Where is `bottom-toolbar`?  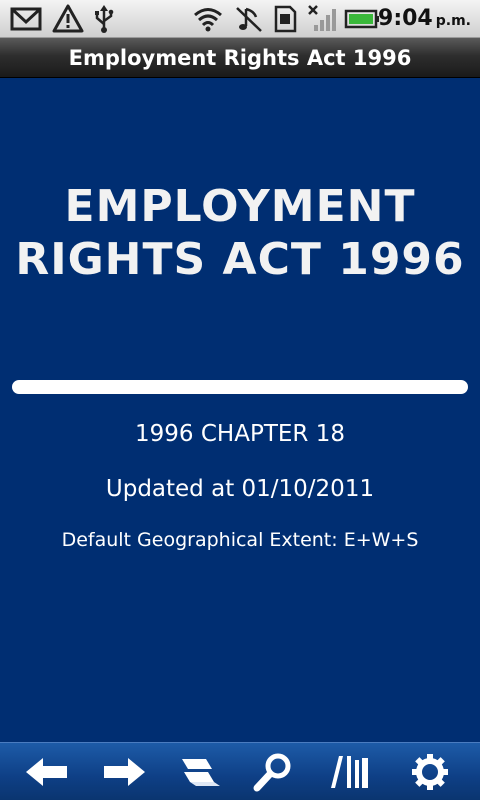 bottom-toolbar is located at coordinates (240, 771).